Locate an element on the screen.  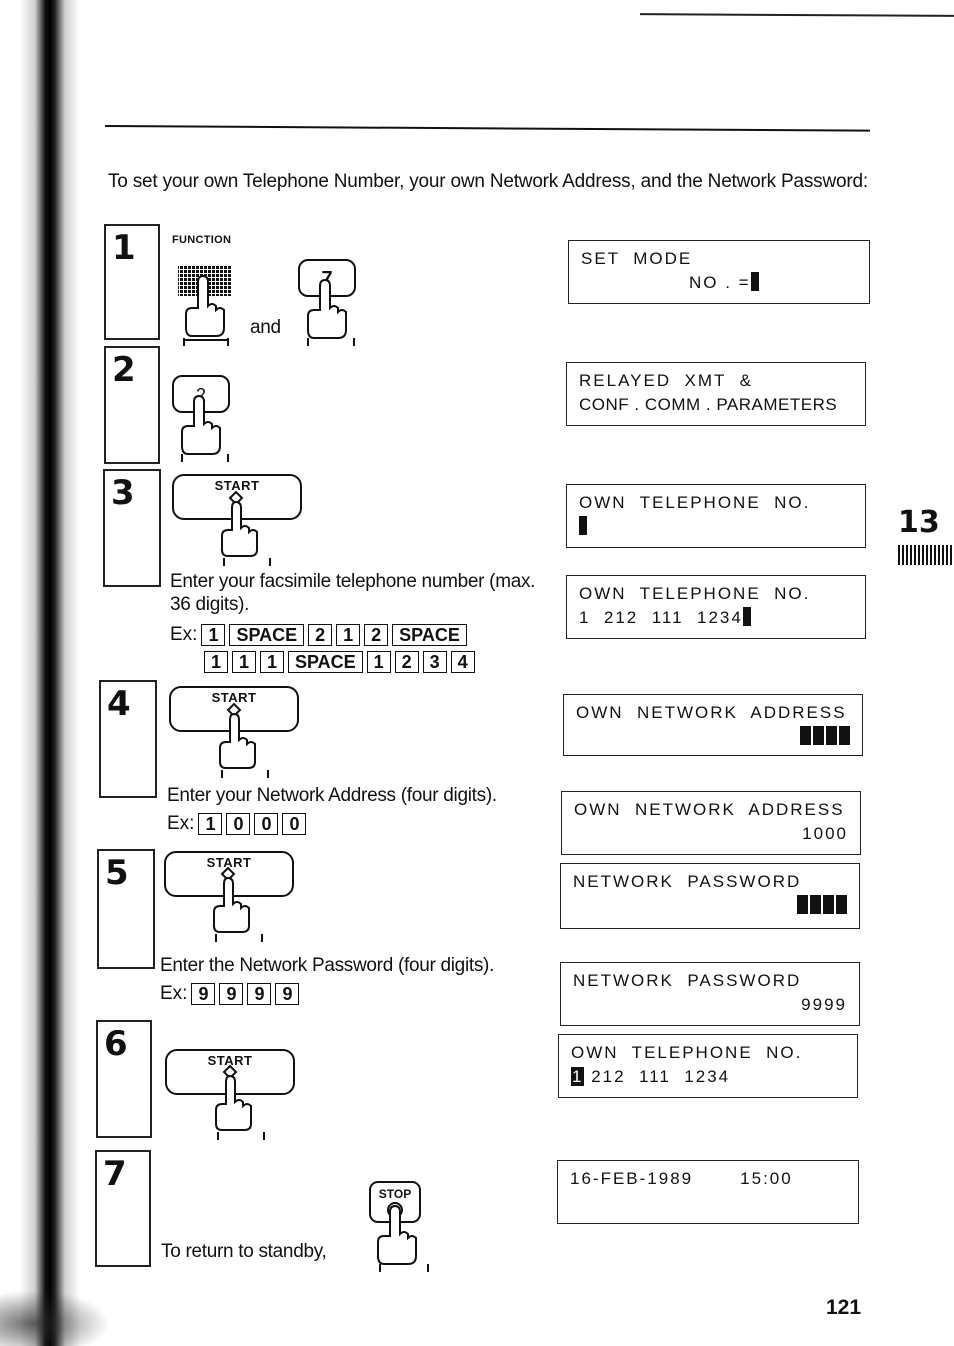
step-number: 1 is located at coordinates (124, 248).